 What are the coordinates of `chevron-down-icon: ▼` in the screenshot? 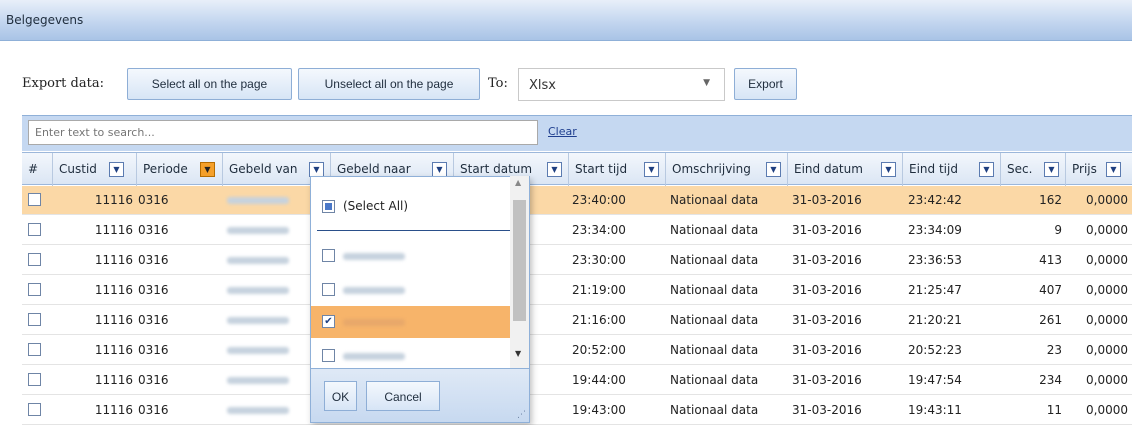 It's located at (706, 83).